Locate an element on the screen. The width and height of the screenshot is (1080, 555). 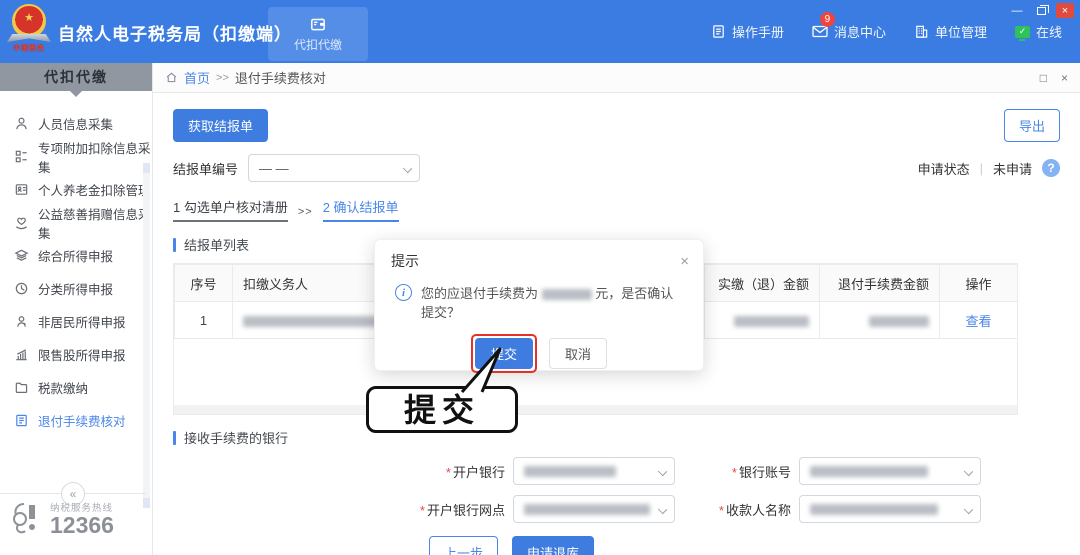
cancel-button: 取消 is located at coordinates (578, 353).